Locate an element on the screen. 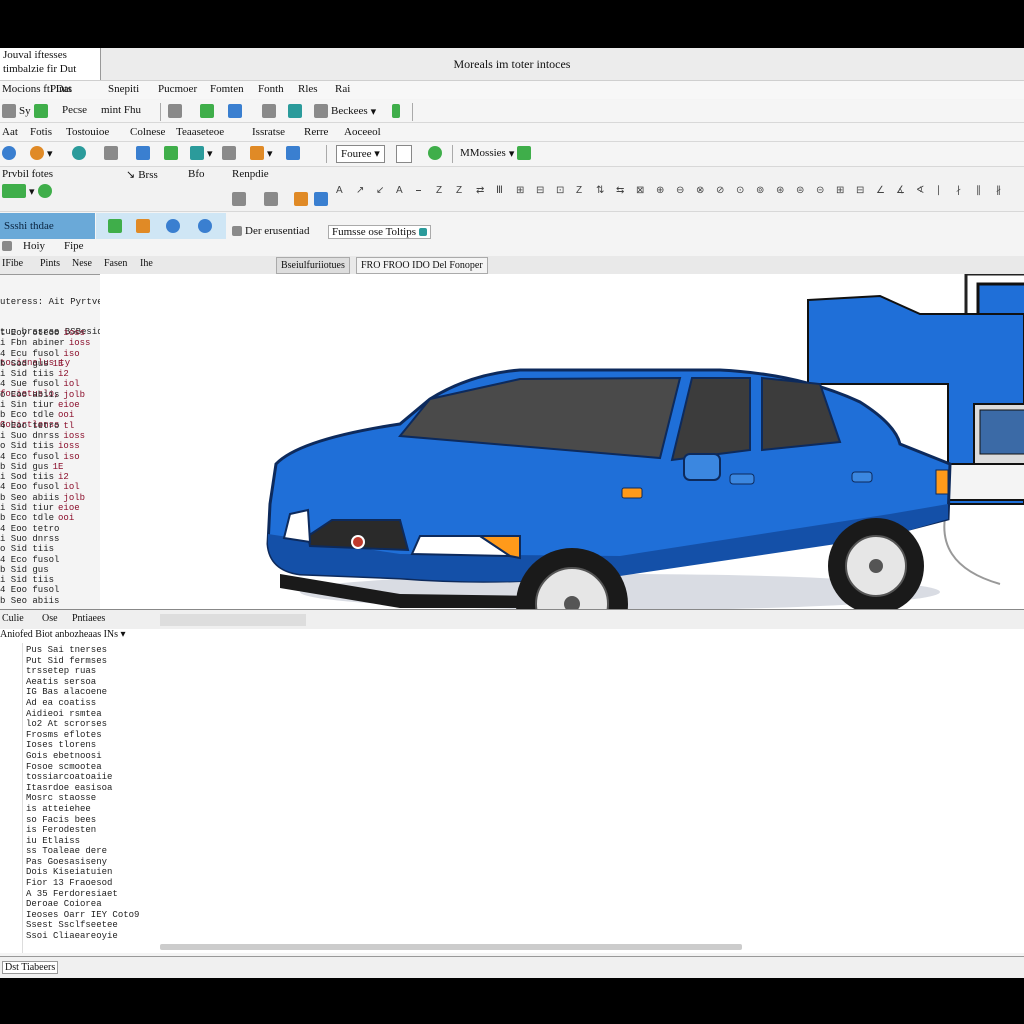  menu-item: Rles is located at coordinates (308, 89).